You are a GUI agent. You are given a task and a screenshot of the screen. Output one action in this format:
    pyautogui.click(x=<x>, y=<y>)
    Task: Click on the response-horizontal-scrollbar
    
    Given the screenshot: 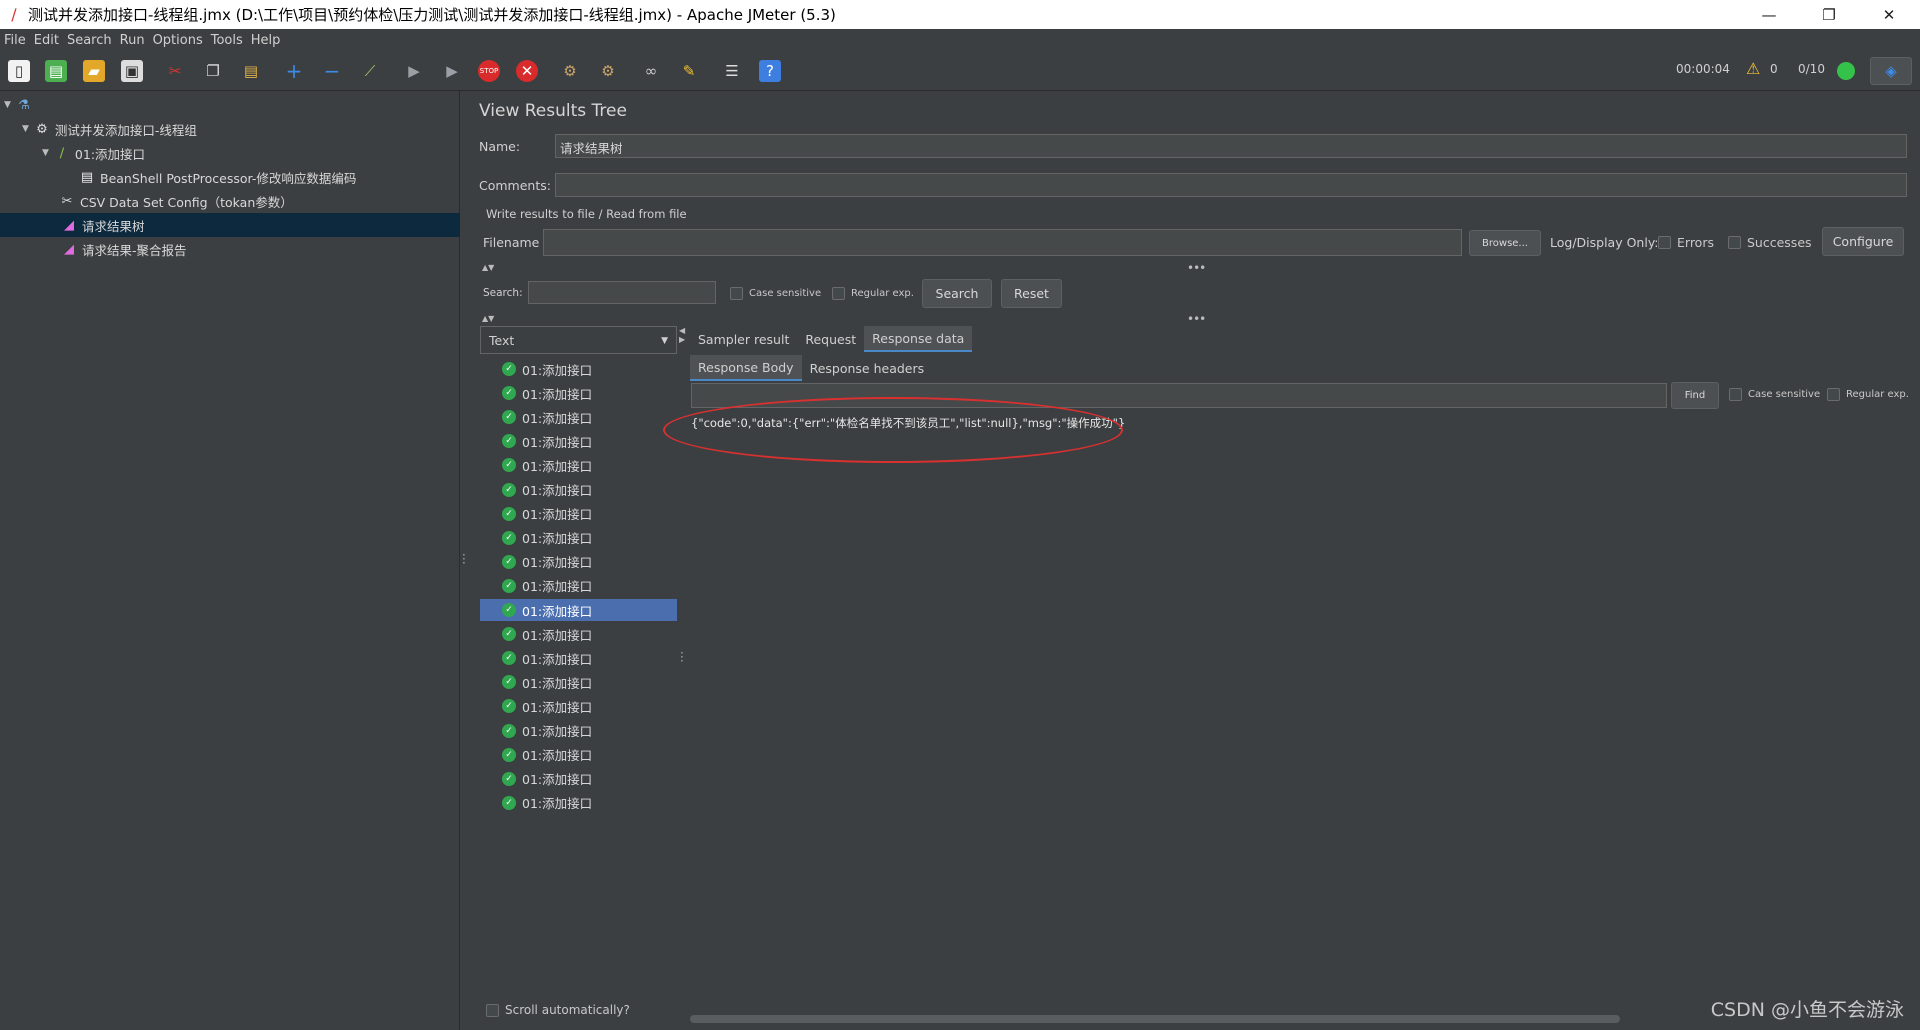 What is the action you would take?
    pyautogui.click(x=1155, y=1019)
    